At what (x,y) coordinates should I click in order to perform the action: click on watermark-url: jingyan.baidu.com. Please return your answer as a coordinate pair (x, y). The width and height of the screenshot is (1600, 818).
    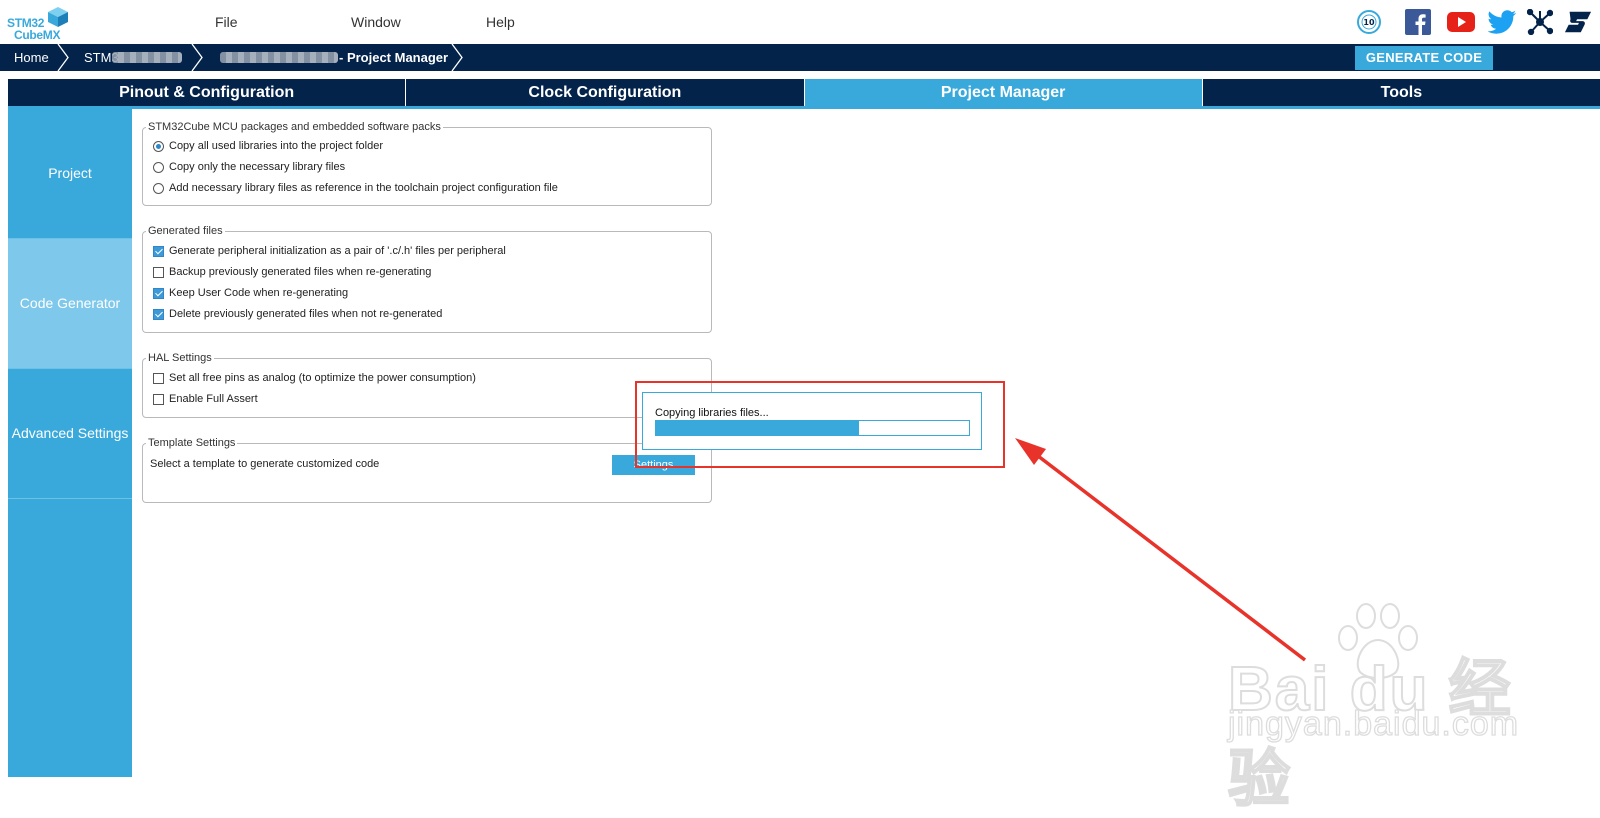
    Looking at the image, I should click on (1373, 723).